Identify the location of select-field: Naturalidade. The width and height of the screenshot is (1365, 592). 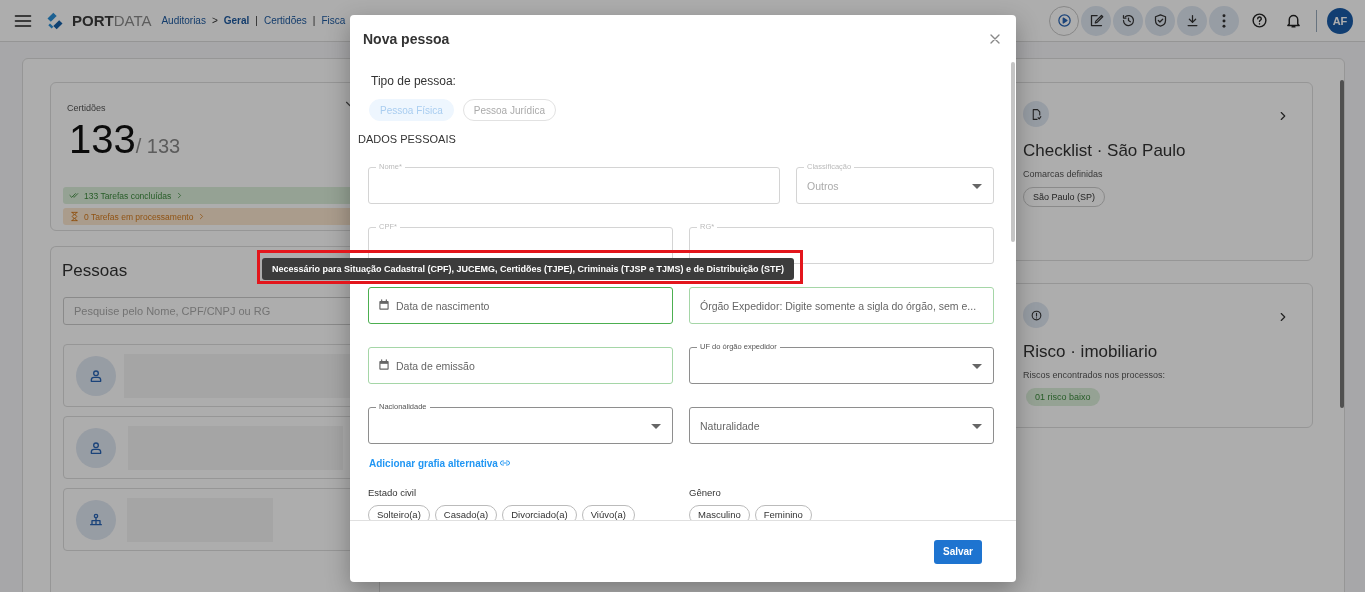
(841, 425).